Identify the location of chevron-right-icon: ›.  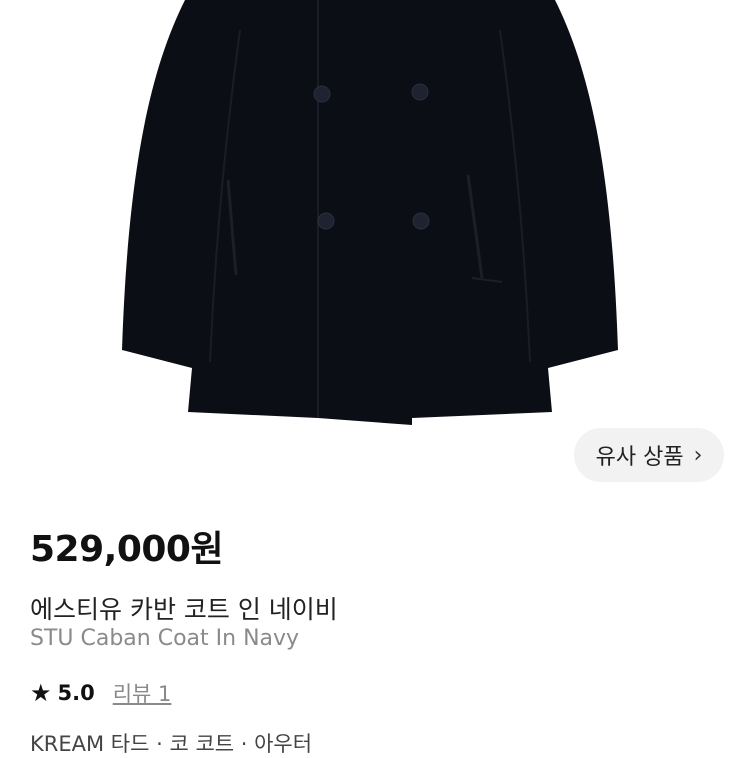
(698, 455).